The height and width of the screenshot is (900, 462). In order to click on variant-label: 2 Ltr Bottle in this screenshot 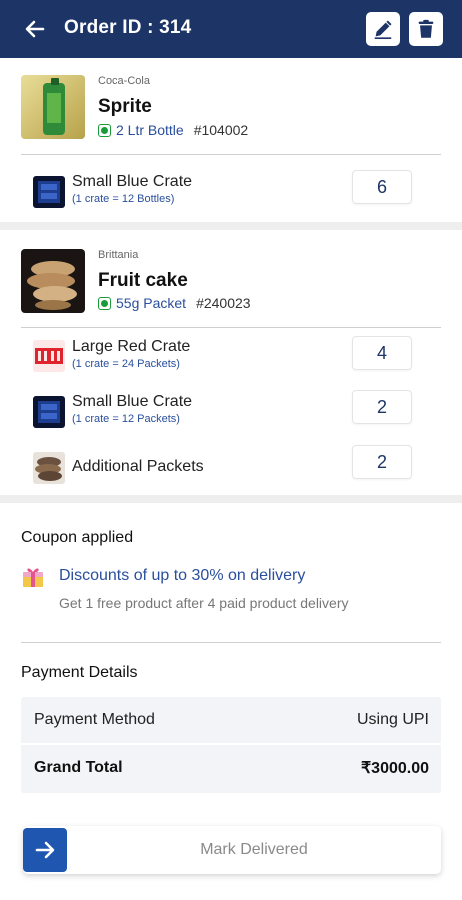, I will do `click(150, 130)`.